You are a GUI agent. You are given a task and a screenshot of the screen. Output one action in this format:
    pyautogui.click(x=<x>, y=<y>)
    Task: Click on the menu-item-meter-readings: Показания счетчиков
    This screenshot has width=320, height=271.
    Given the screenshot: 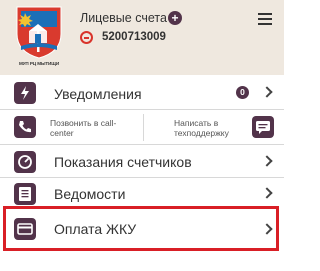 What is the action you would take?
    pyautogui.click(x=142, y=161)
    